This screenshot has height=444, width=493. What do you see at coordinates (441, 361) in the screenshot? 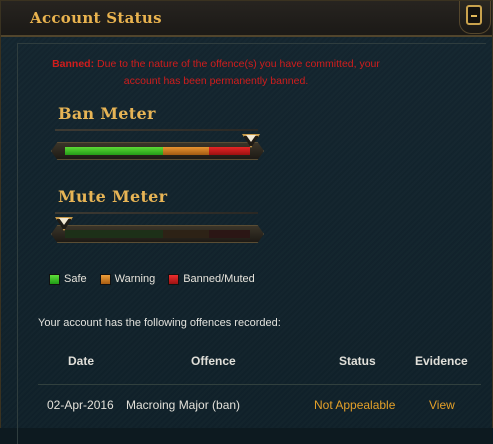
I see `column-header-evidence: Evidence` at bounding box center [441, 361].